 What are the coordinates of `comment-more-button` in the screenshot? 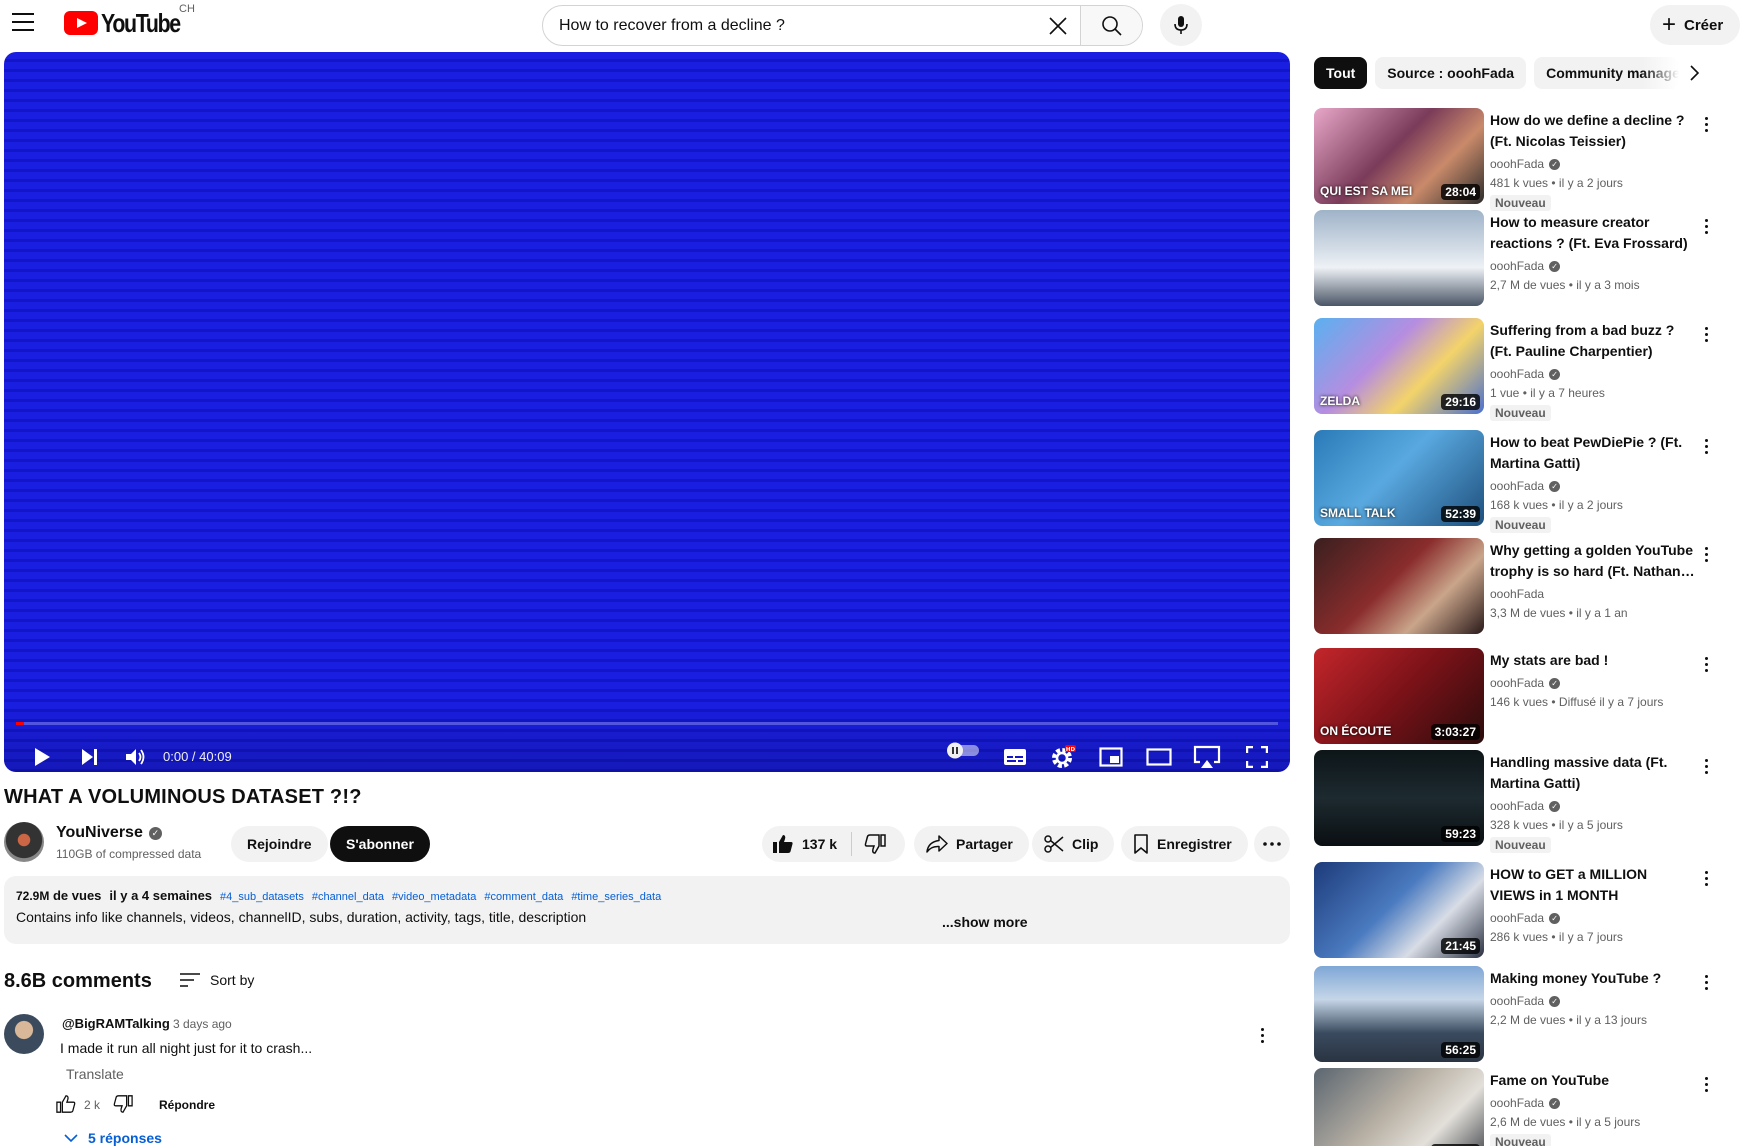 It's located at (1262, 1036).